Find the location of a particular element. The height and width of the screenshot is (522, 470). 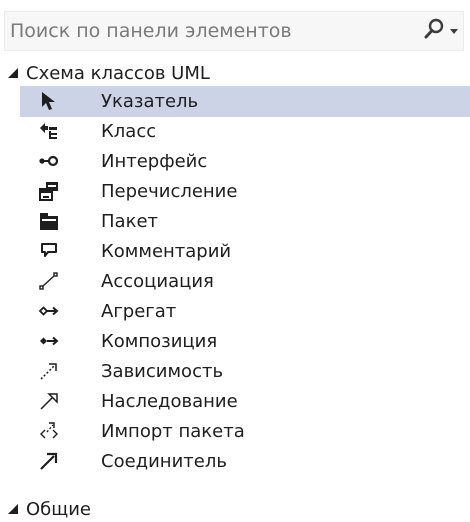

search-options-button is located at coordinates (439, 31).